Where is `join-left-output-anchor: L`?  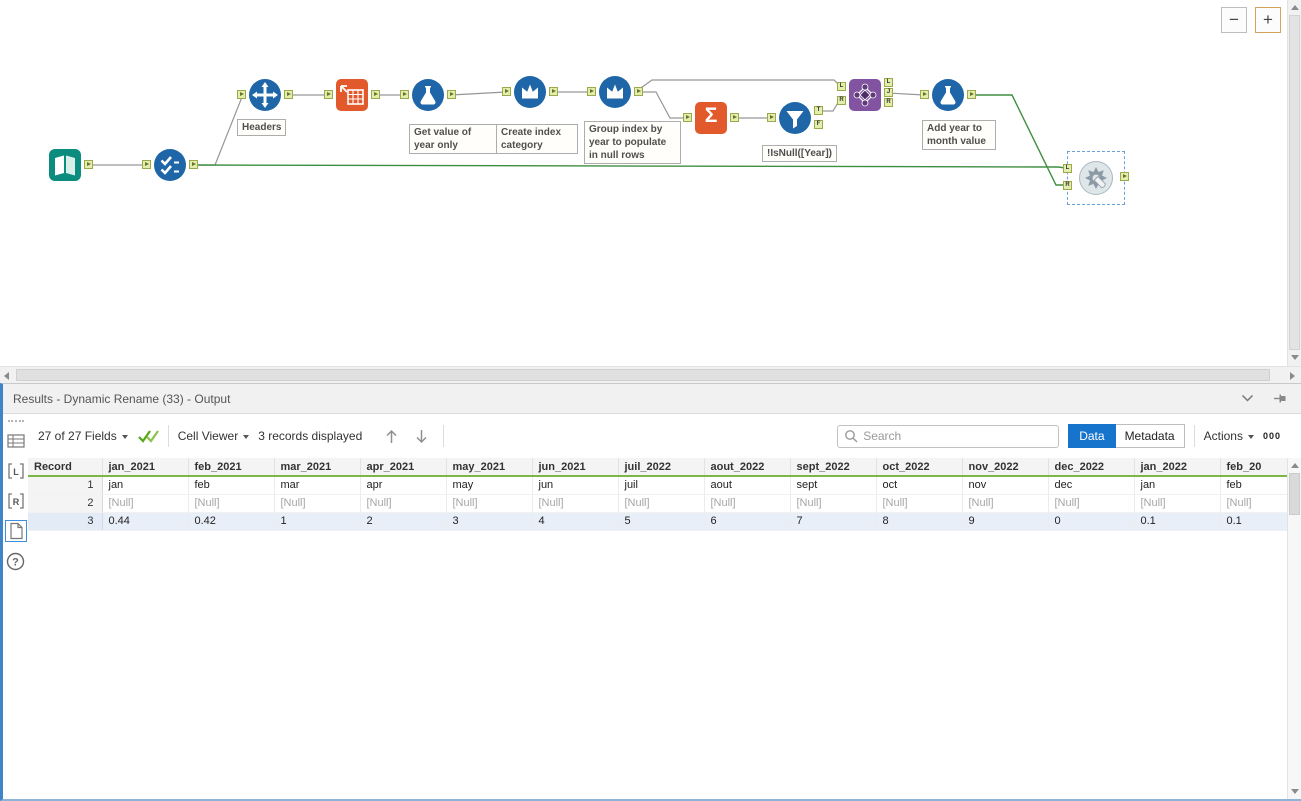 join-left-output-anchor: L is located at coordinates (888, 82).